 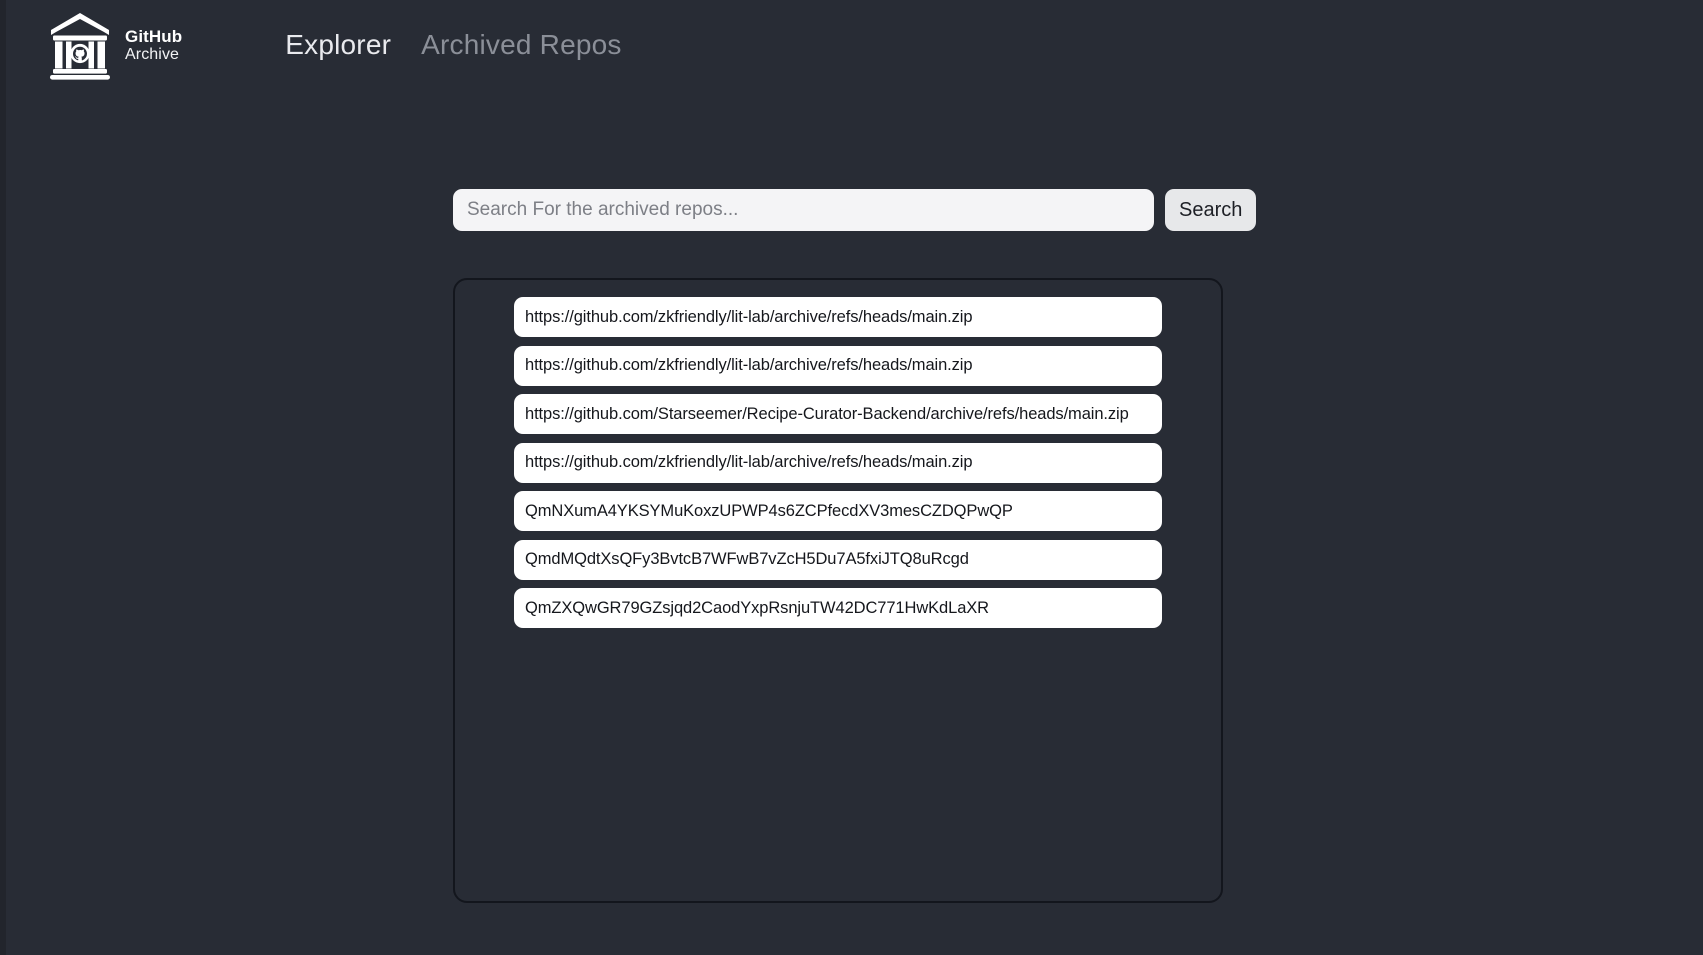 I want to click on search-button: Search, so click(x=1211, y=210).